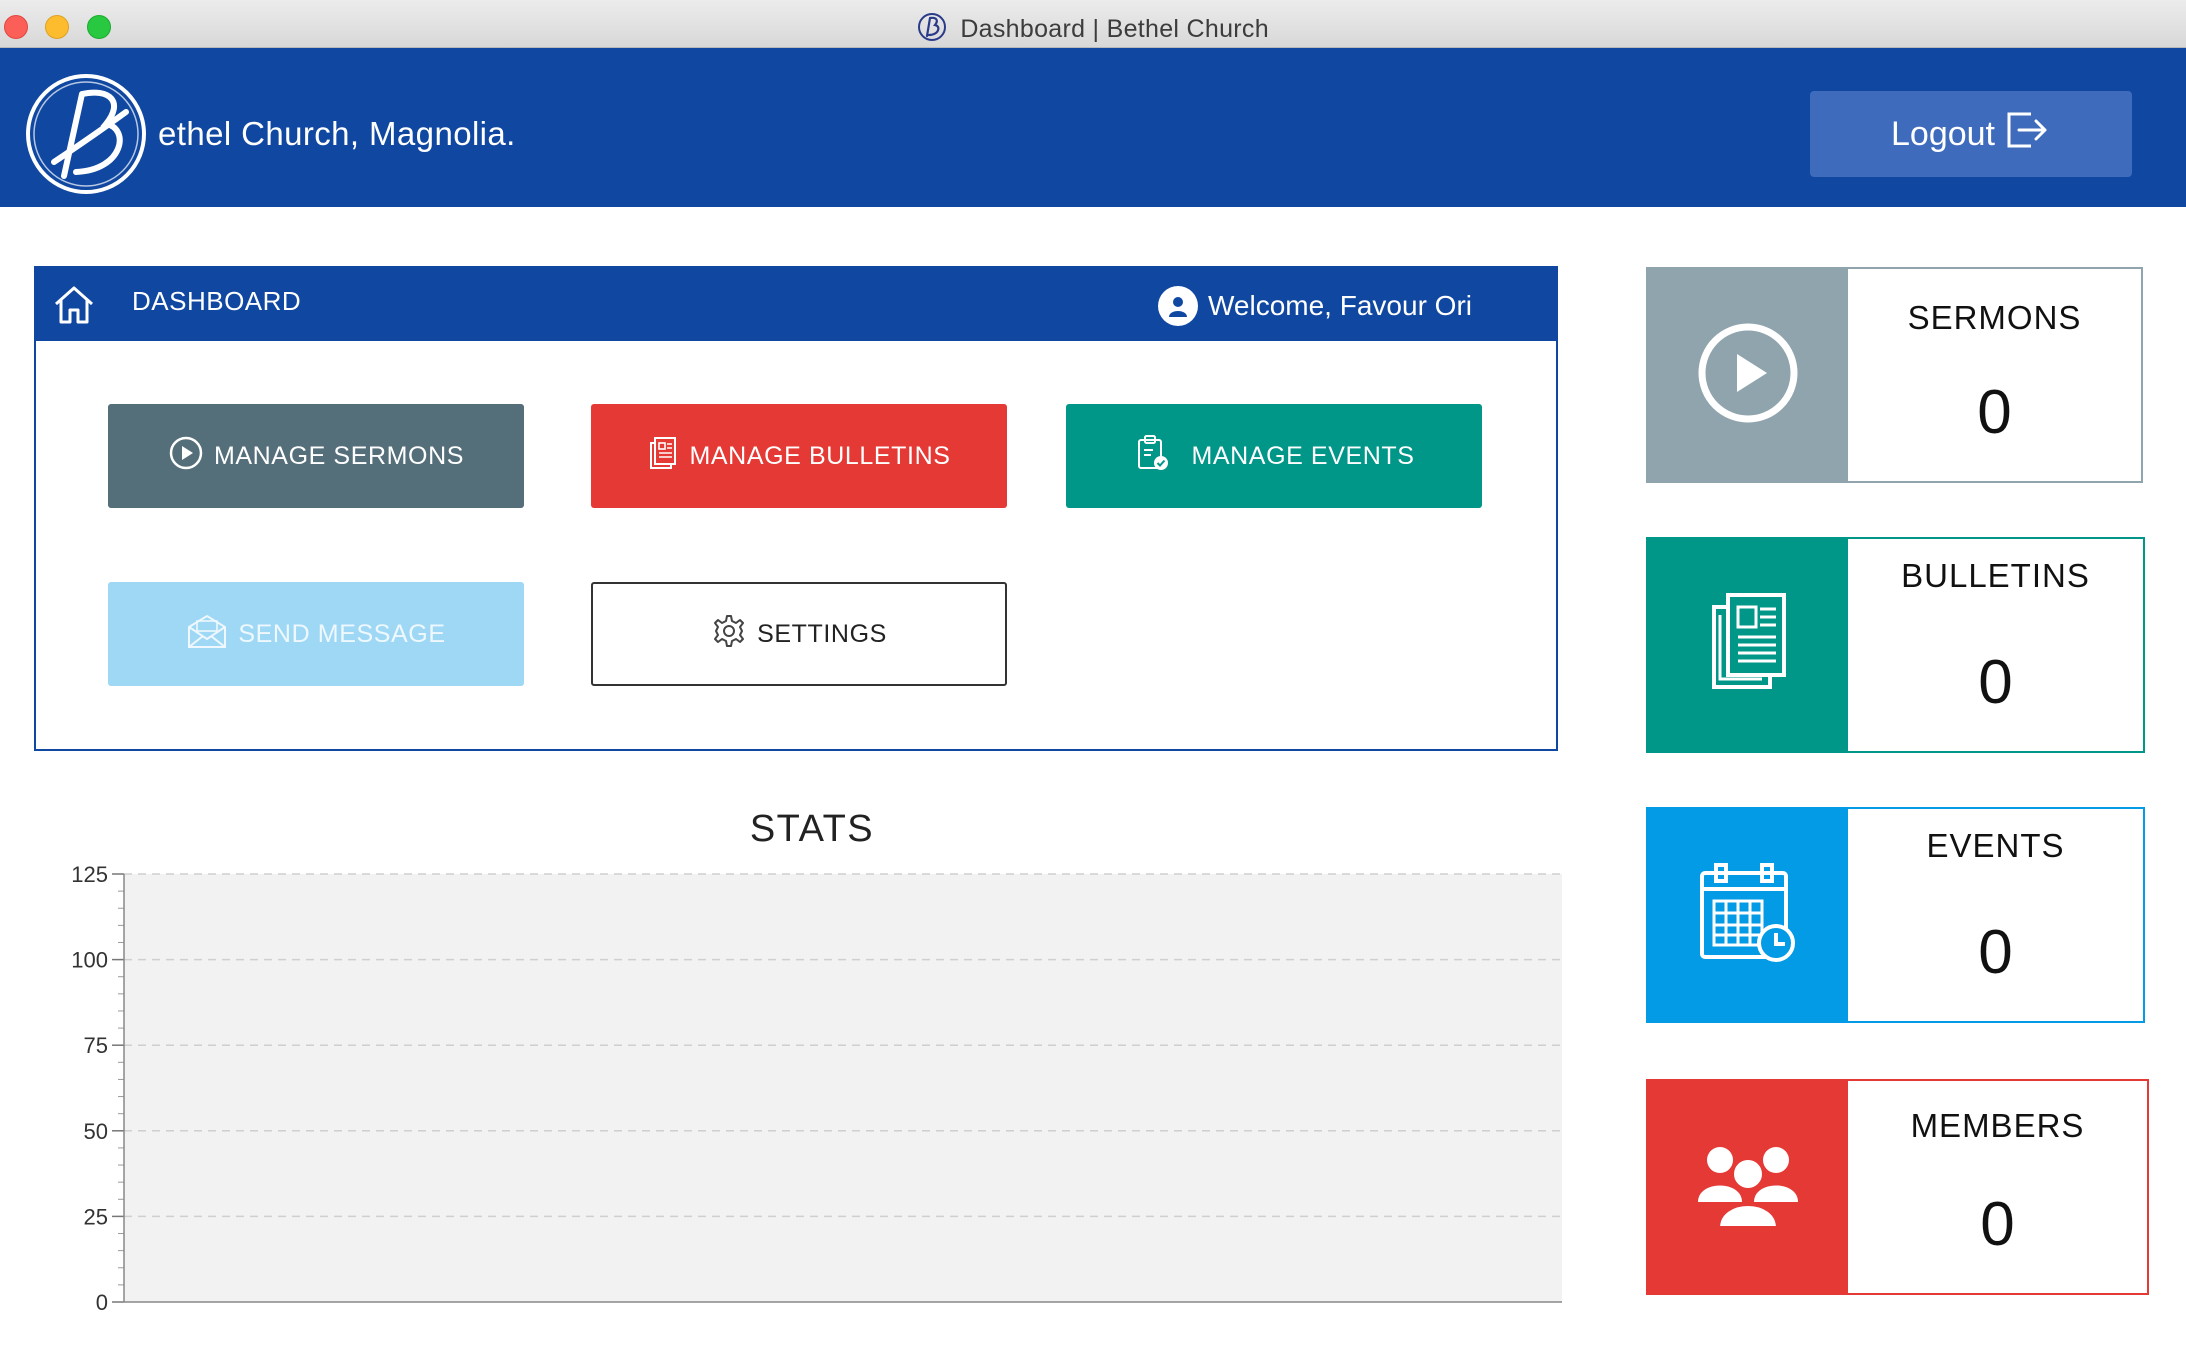 The image size is (2186, 1348). What do you see at coordinates (96, 1216) in the screenshot?
I see `y-tick-label: 25` at bounding box center [96, 1216].